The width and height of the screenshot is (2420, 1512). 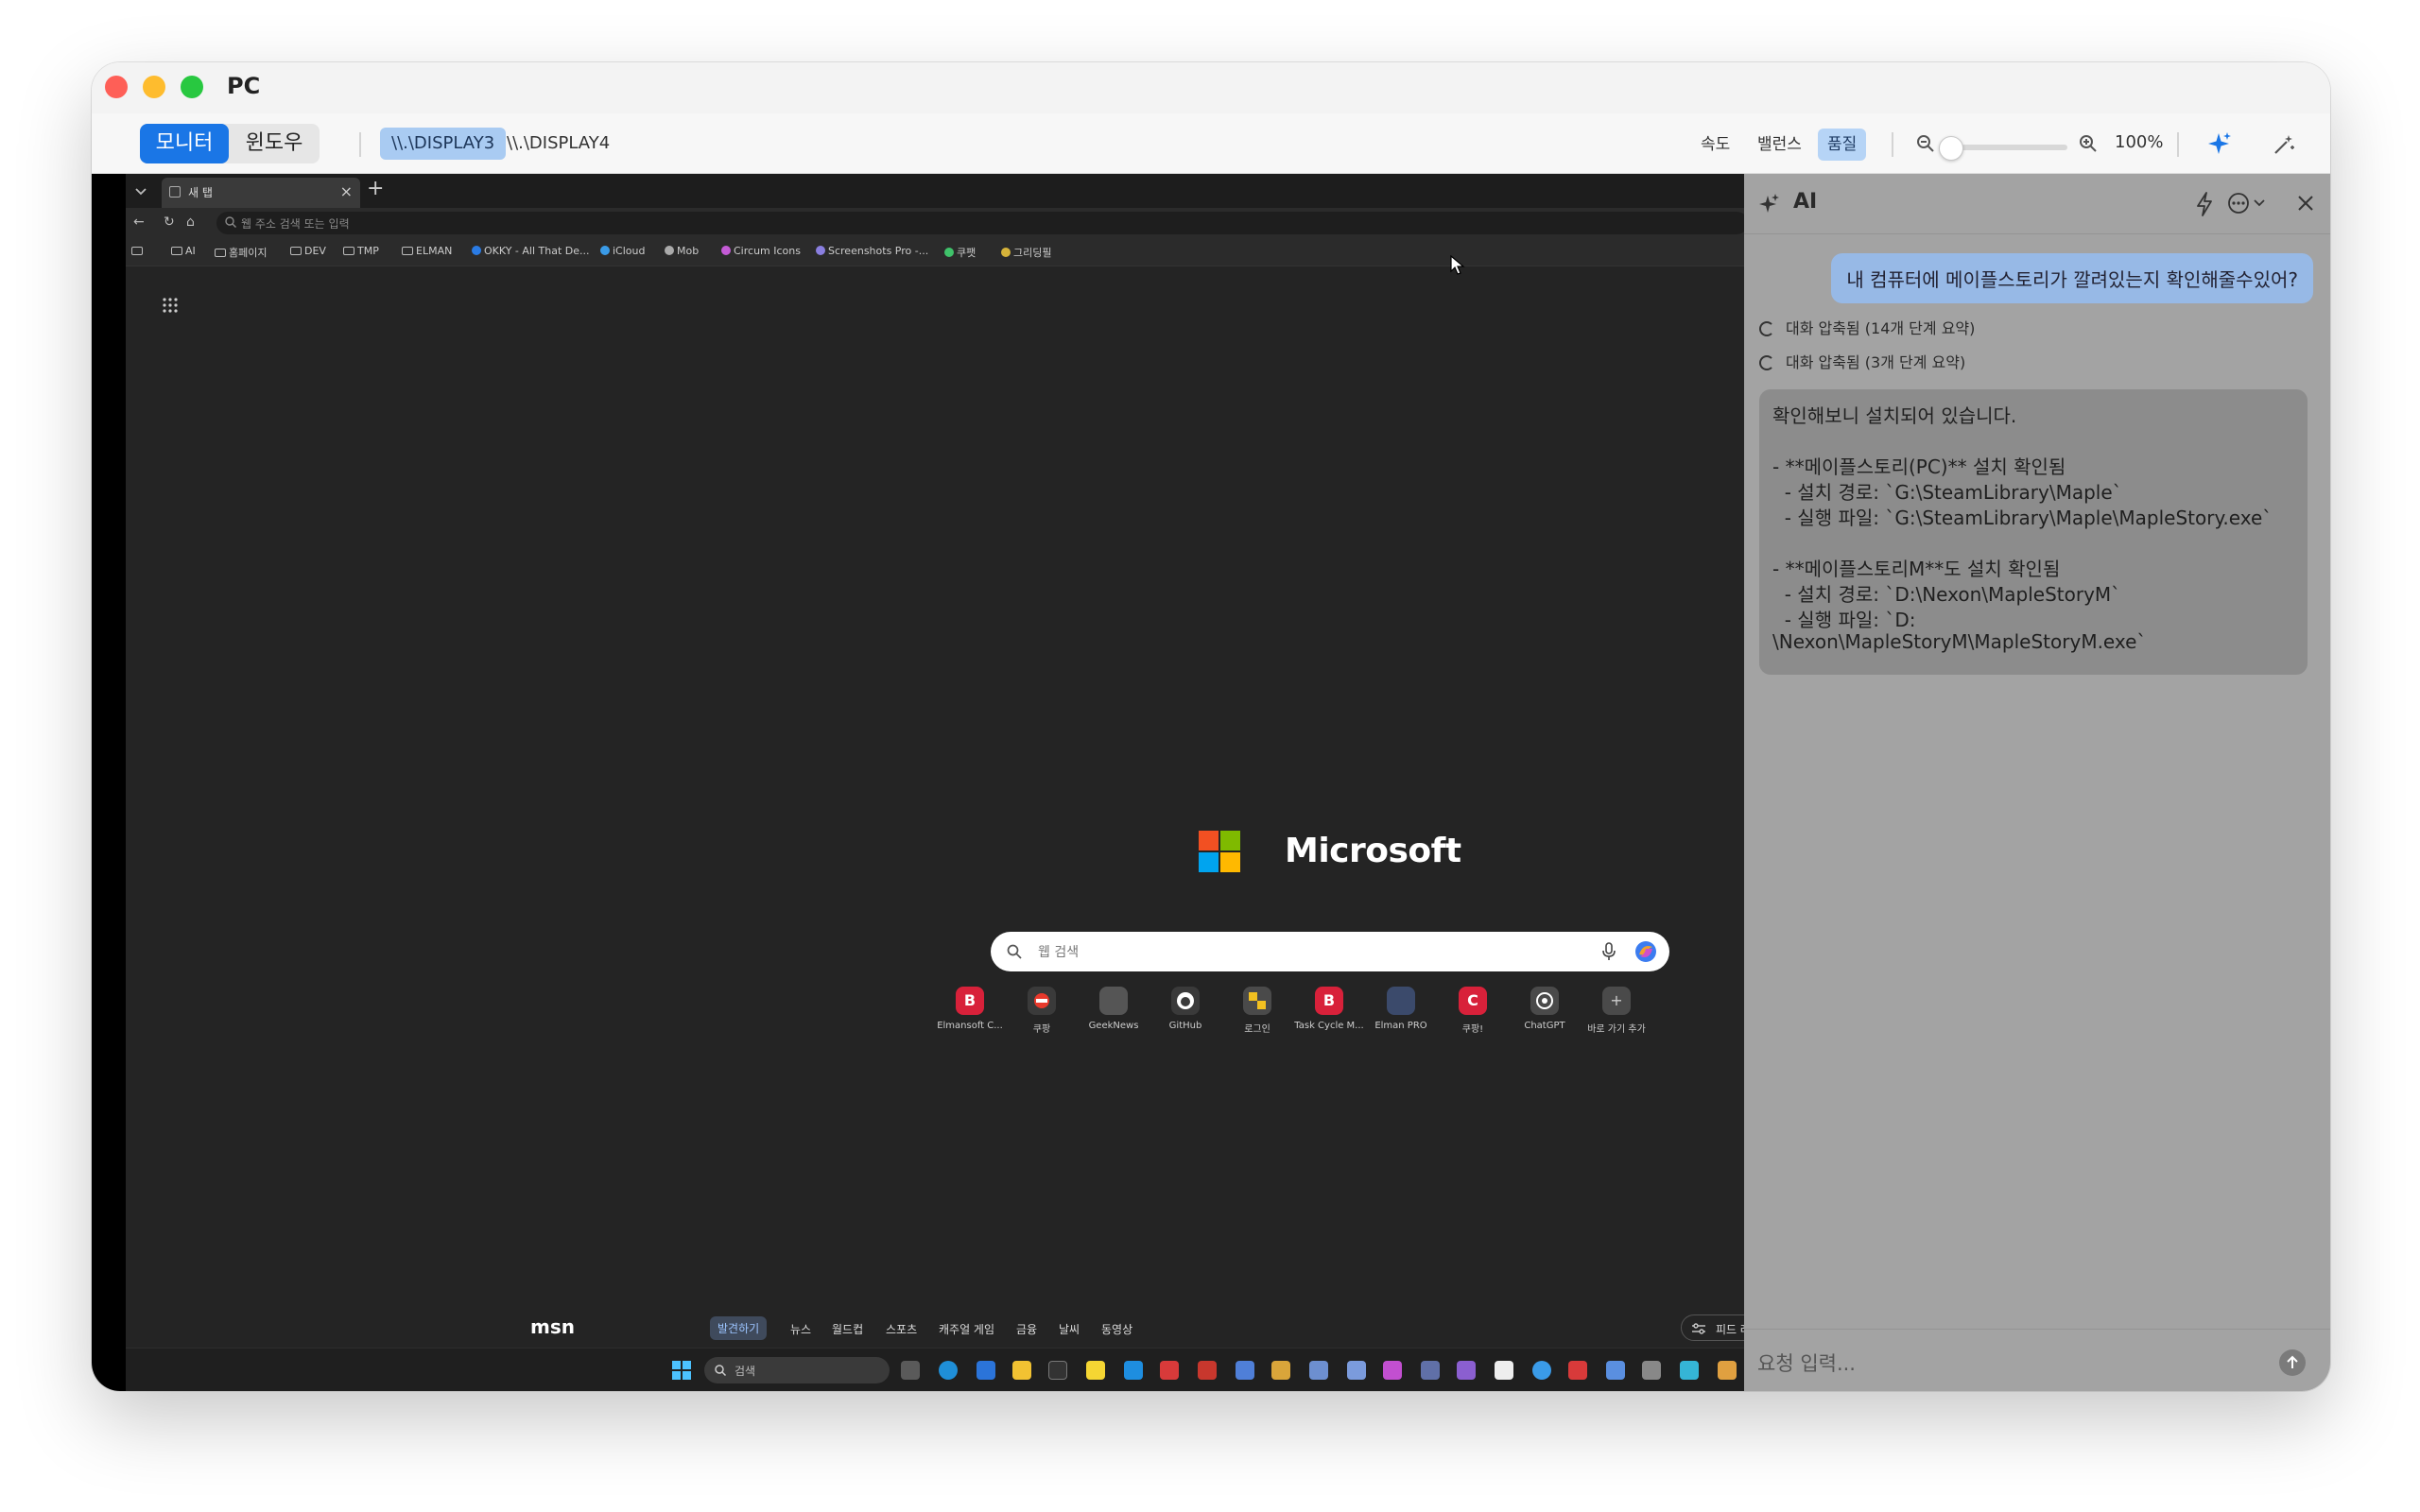 I want to click on quality-balance-button: 밸런스, so click(x=1779, y=145).